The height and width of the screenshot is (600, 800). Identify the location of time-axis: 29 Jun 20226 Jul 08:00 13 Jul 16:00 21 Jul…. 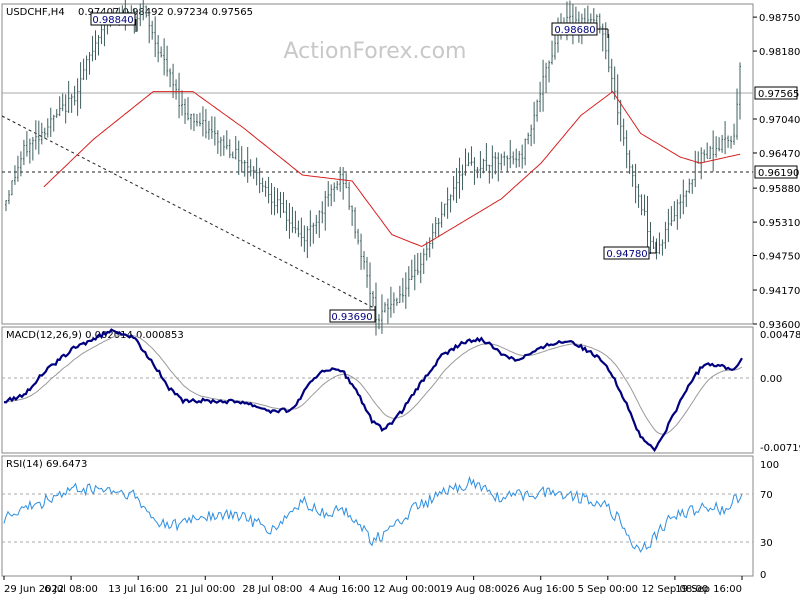
(373, 585).